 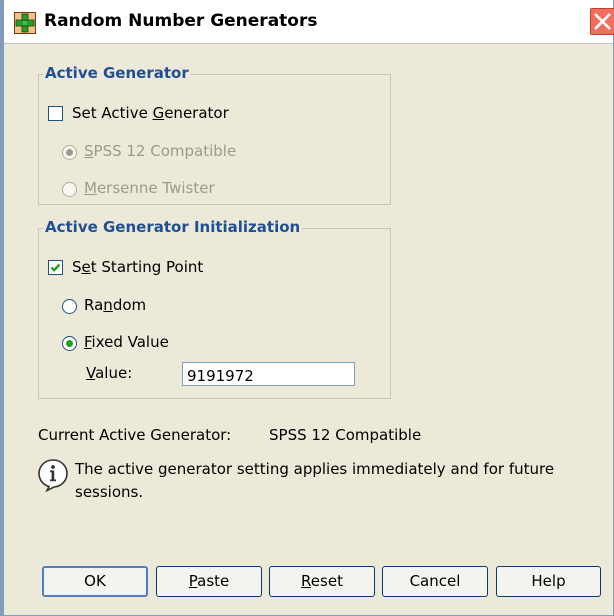 What do you see at coordinates (135, 435) in the screenshot?
I see `current-generator-label: Current Active Generator:` at bounding box center [135, 435].